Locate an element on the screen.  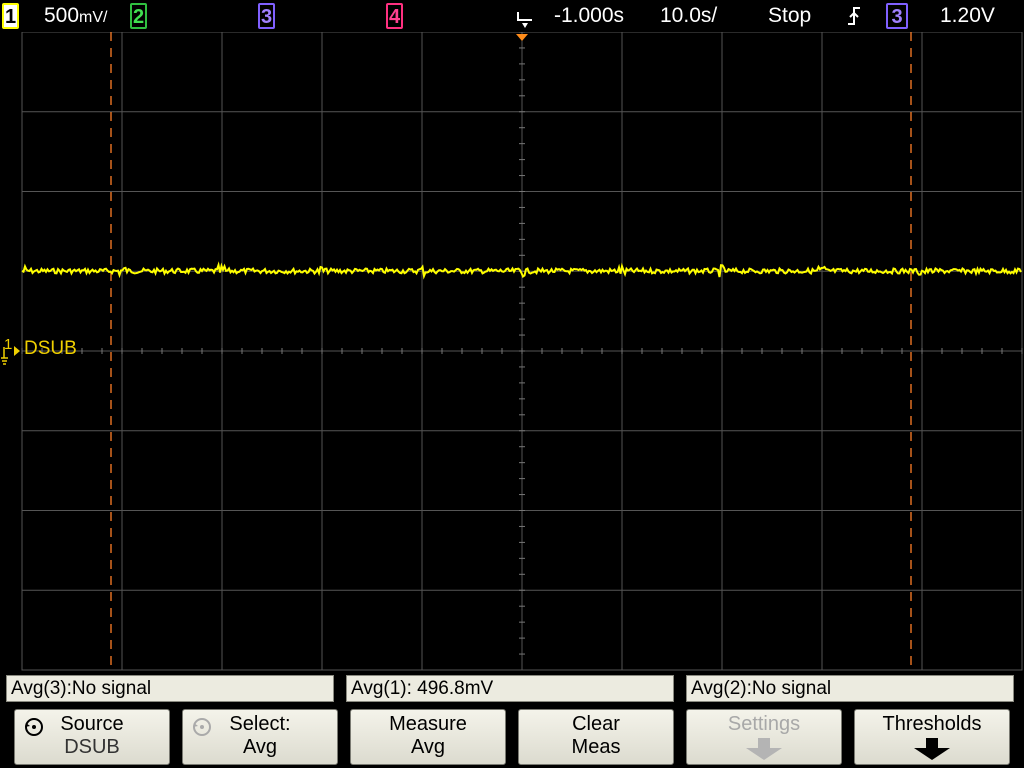
channel-1-marker-number: 1 is located at coordinates (8, 344).